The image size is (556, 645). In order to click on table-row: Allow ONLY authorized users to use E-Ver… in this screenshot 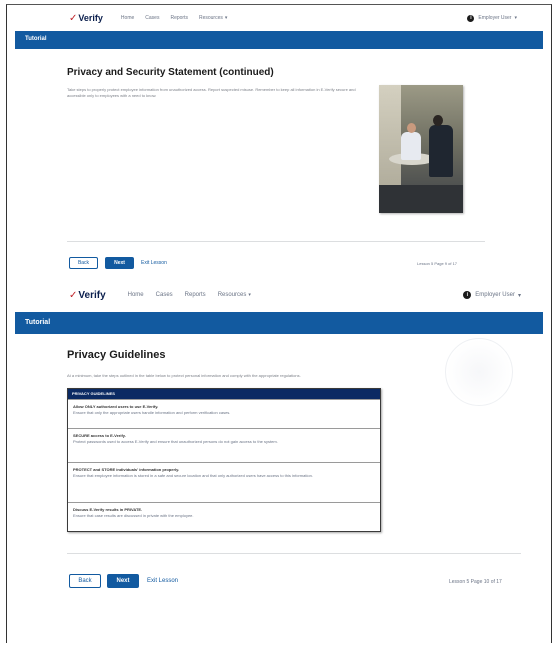, I will do `click(224, 413)`.